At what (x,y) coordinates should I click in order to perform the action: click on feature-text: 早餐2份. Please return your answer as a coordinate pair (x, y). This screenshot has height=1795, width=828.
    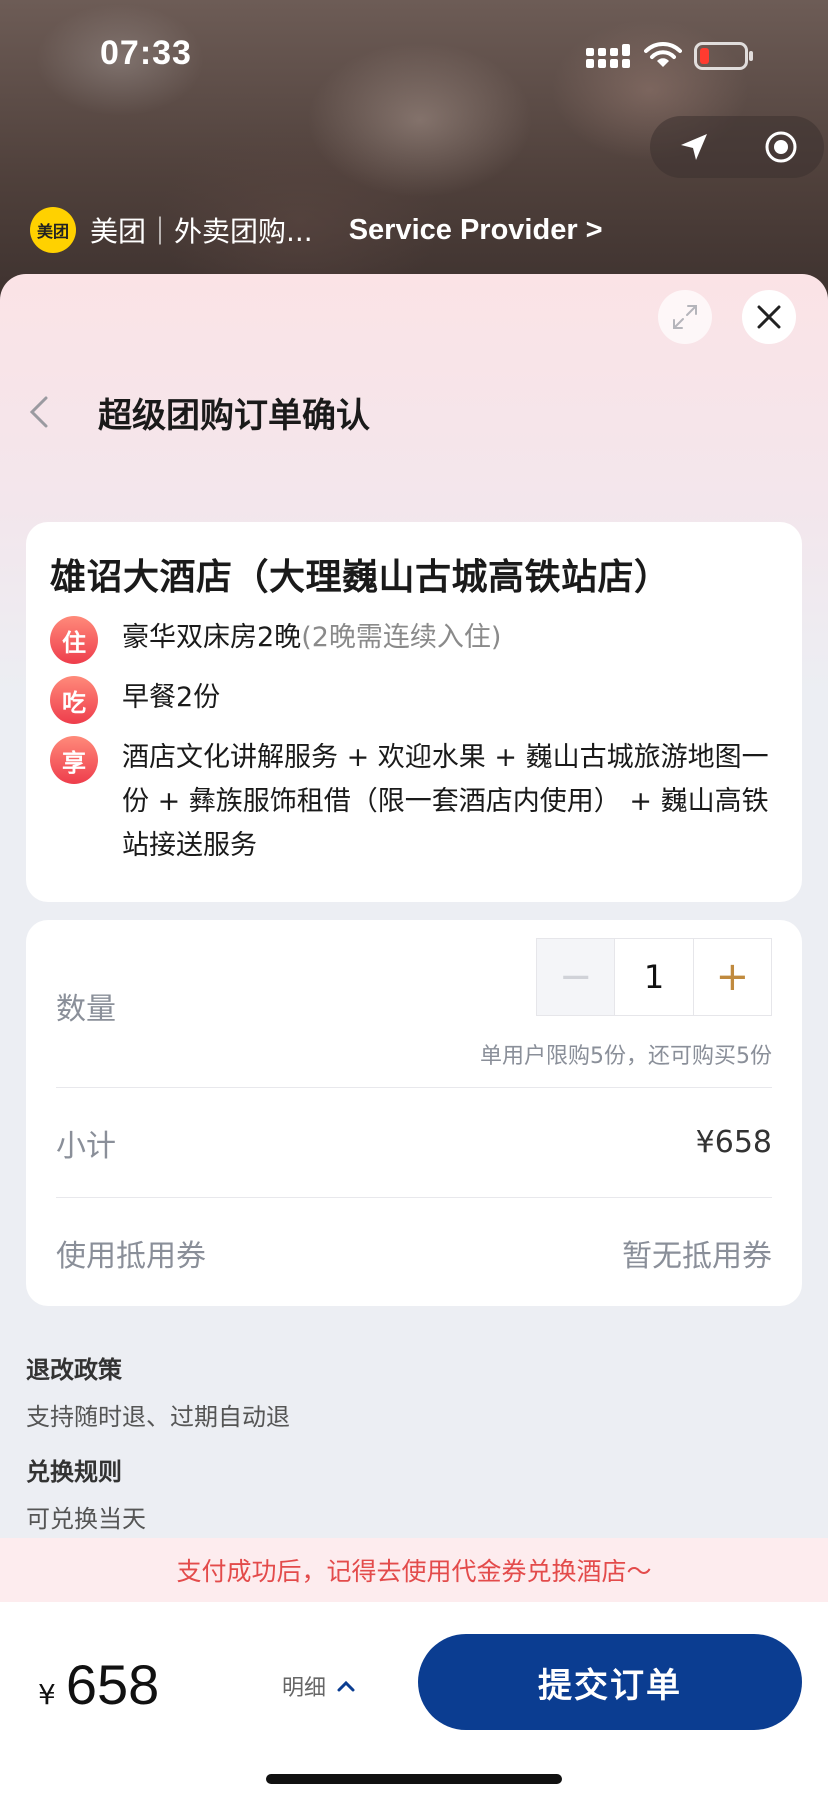
    Looking at the image, I should click on (171, 697).